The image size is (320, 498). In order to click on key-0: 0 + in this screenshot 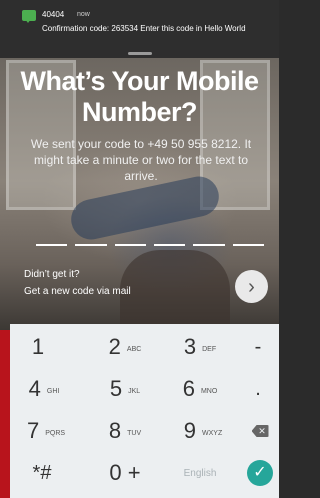, I will do `click(125, 473)`.